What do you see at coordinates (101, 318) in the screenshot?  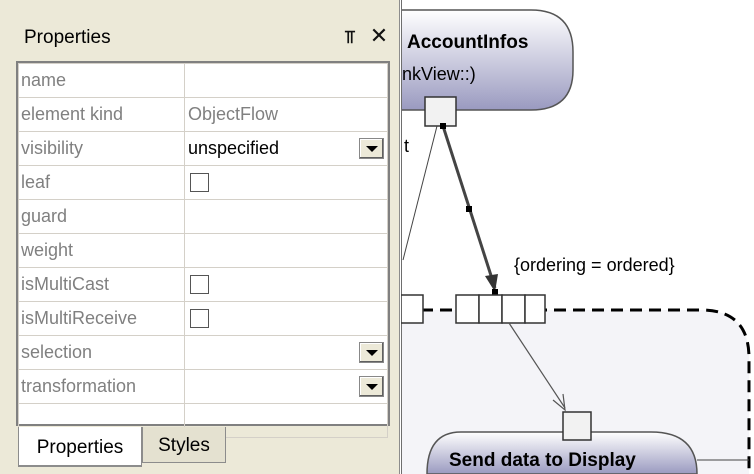 I see `property-name: isMultiReceive` at bounding box center [101, 318].